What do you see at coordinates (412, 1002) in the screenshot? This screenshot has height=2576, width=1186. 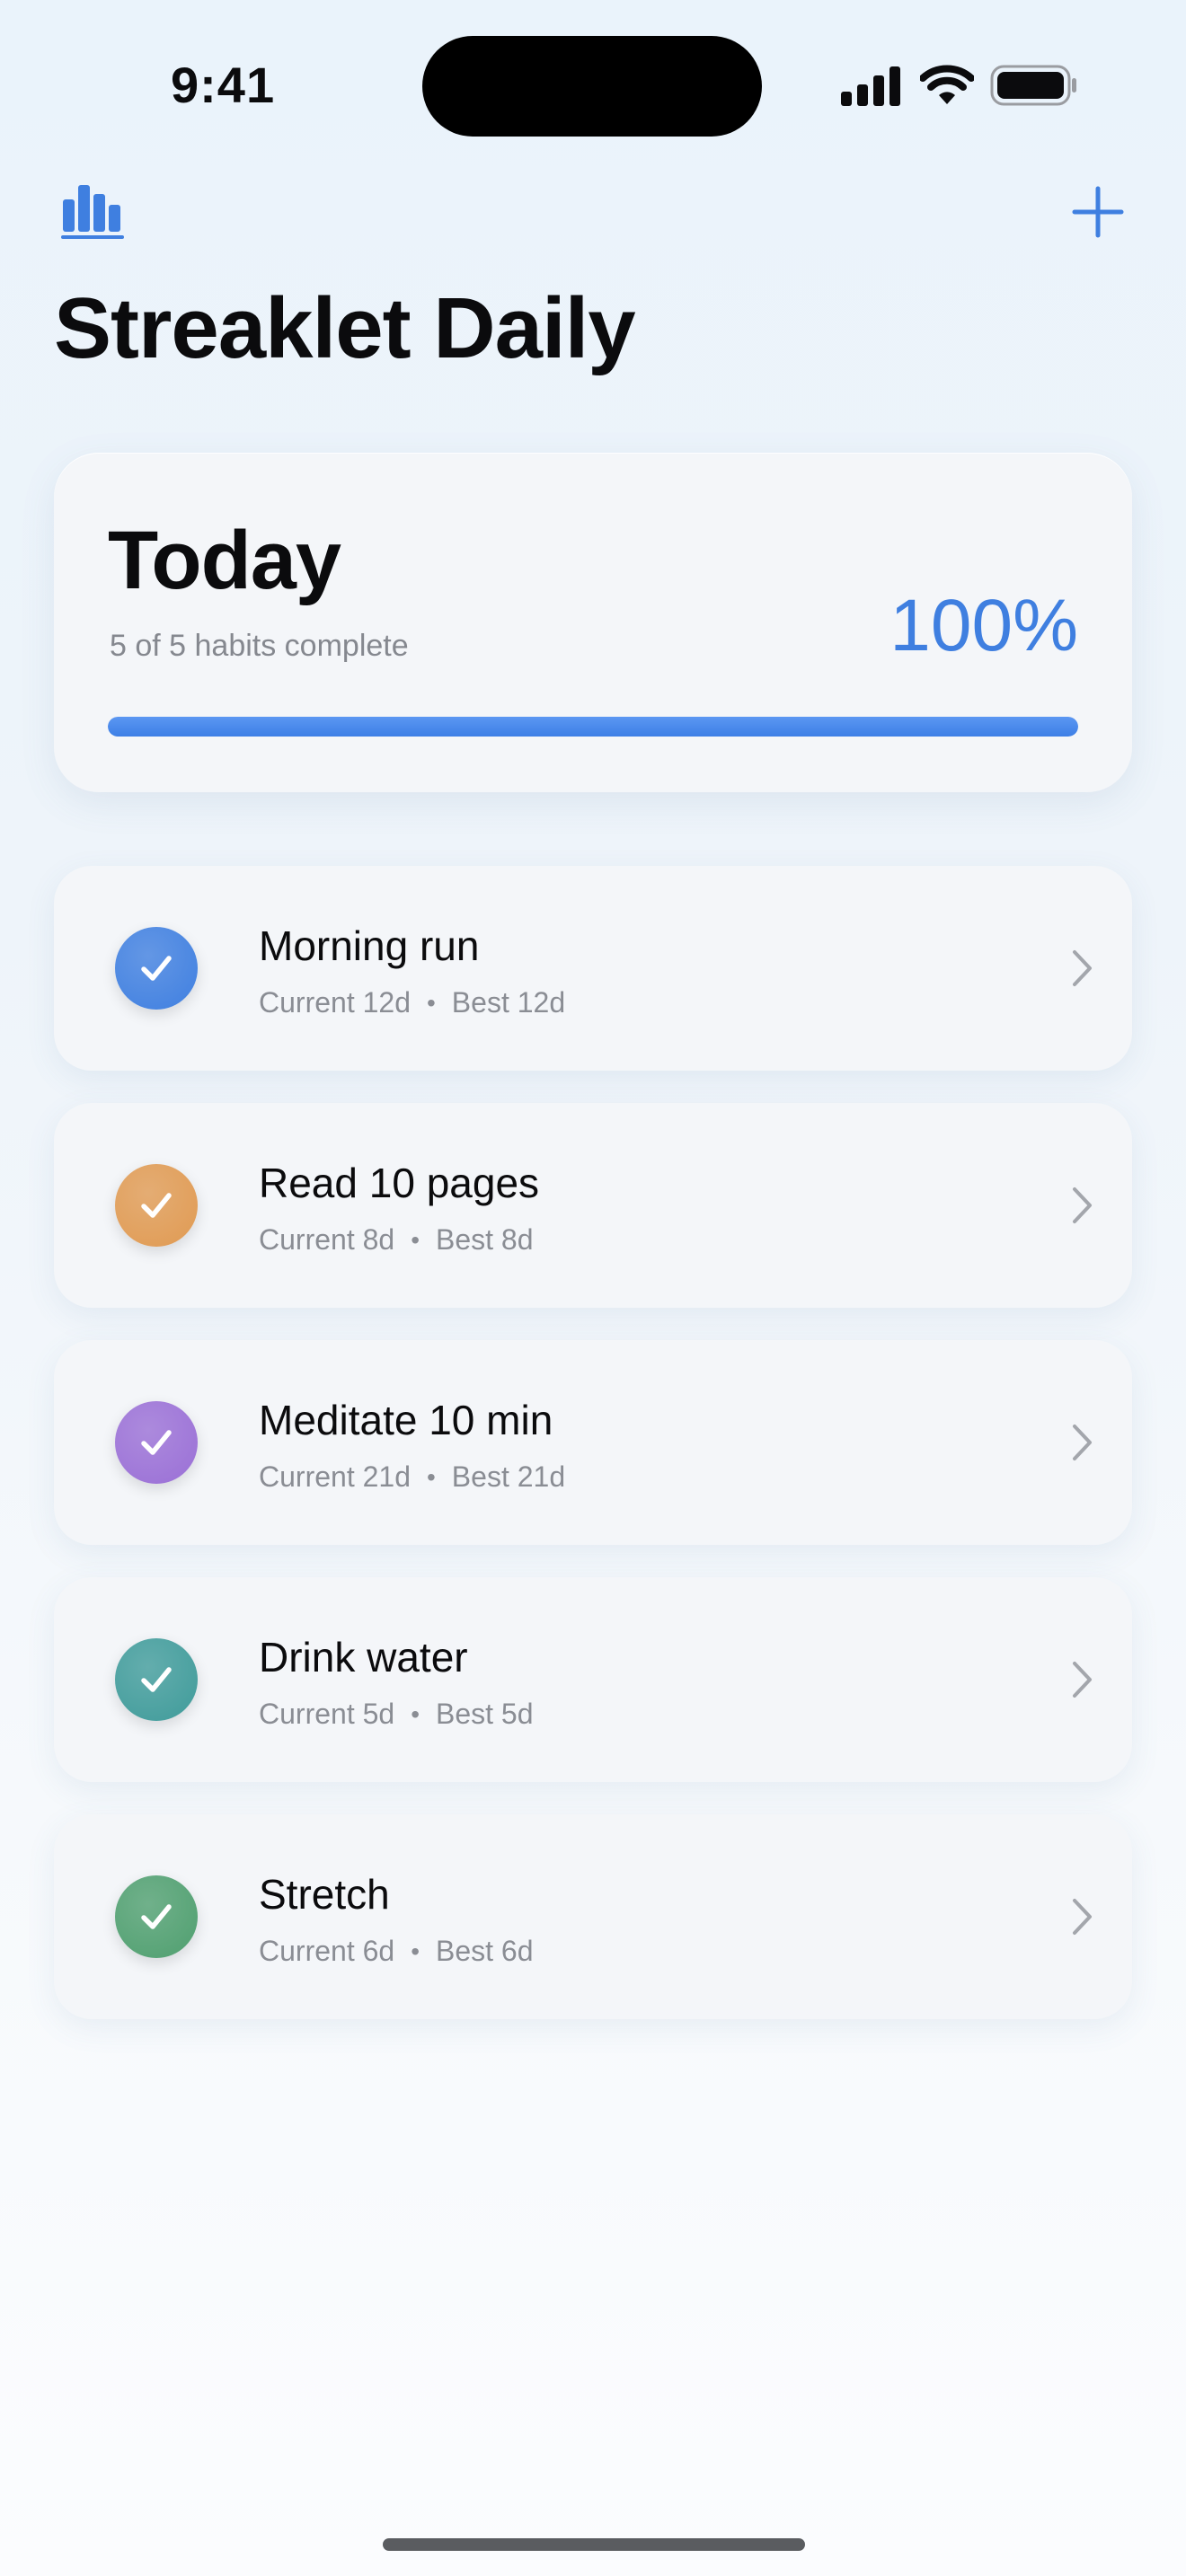 I see `habit-streak-info: Current 12d • Best 12d` at bounding box center [412, 1002].